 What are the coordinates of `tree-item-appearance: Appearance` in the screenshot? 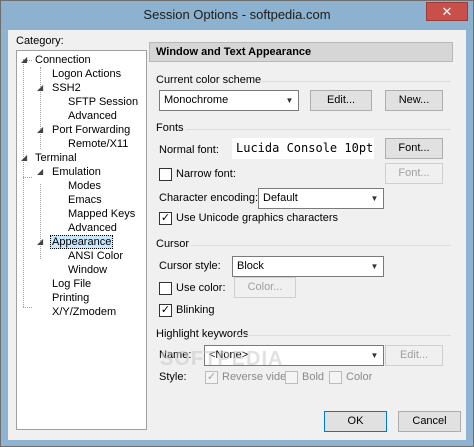 It's located at (82, 242).